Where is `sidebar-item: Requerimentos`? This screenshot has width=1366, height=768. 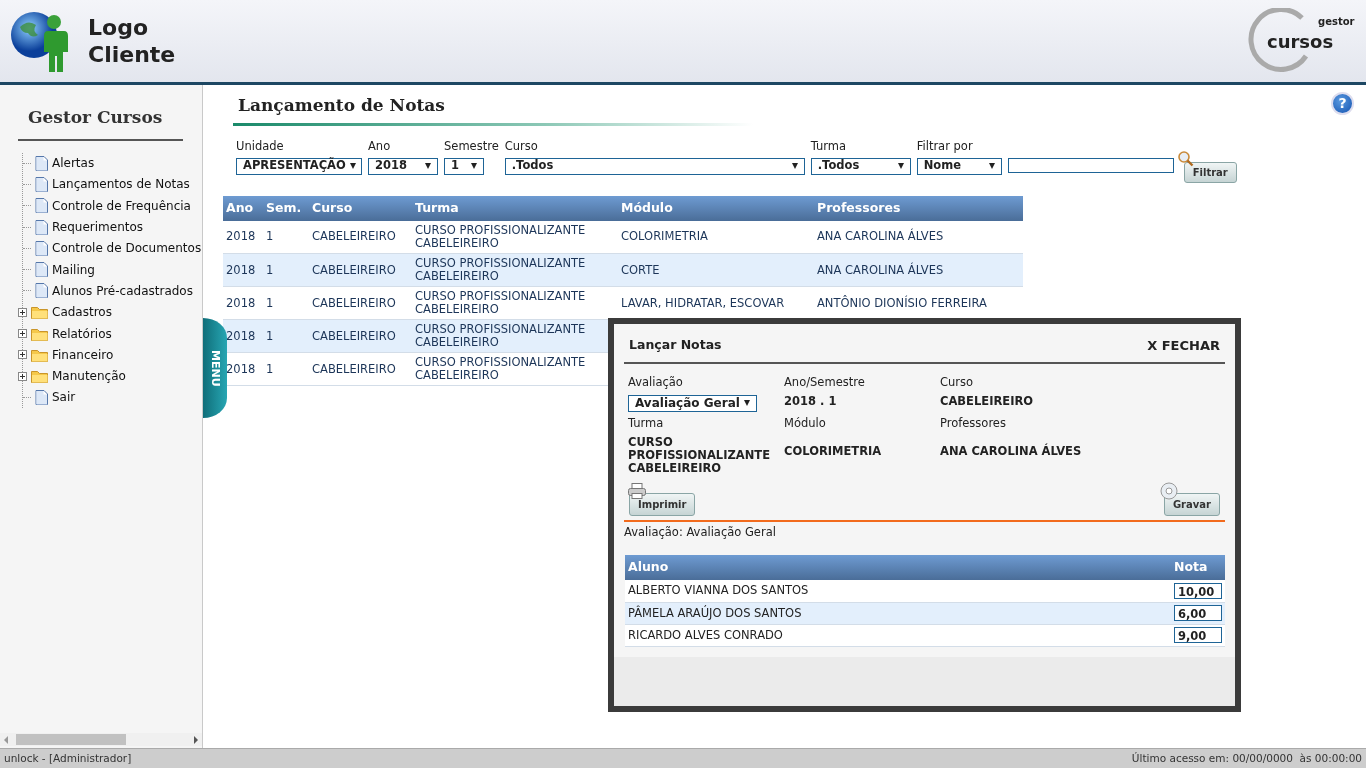 sidebar-item: Requerimentos is located at coordinates (98, 227).